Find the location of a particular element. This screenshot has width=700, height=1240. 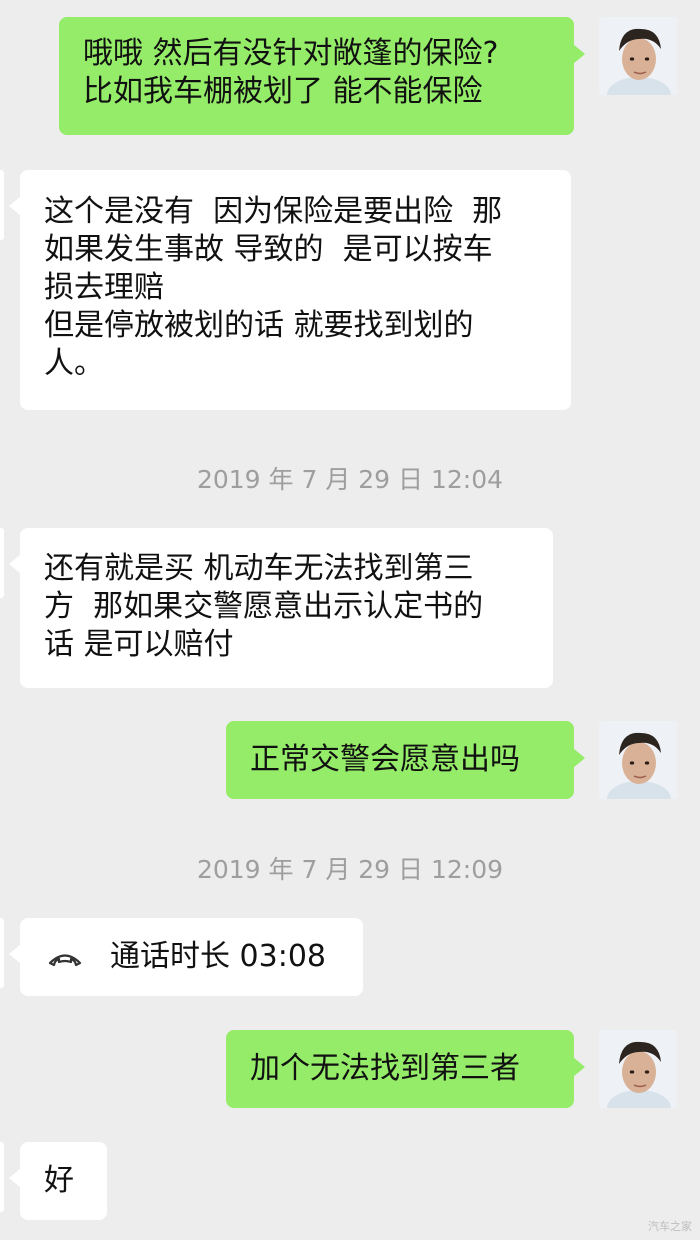

call-record-bubble: 通话时长 03:08 is located at coordinates (191, 957).